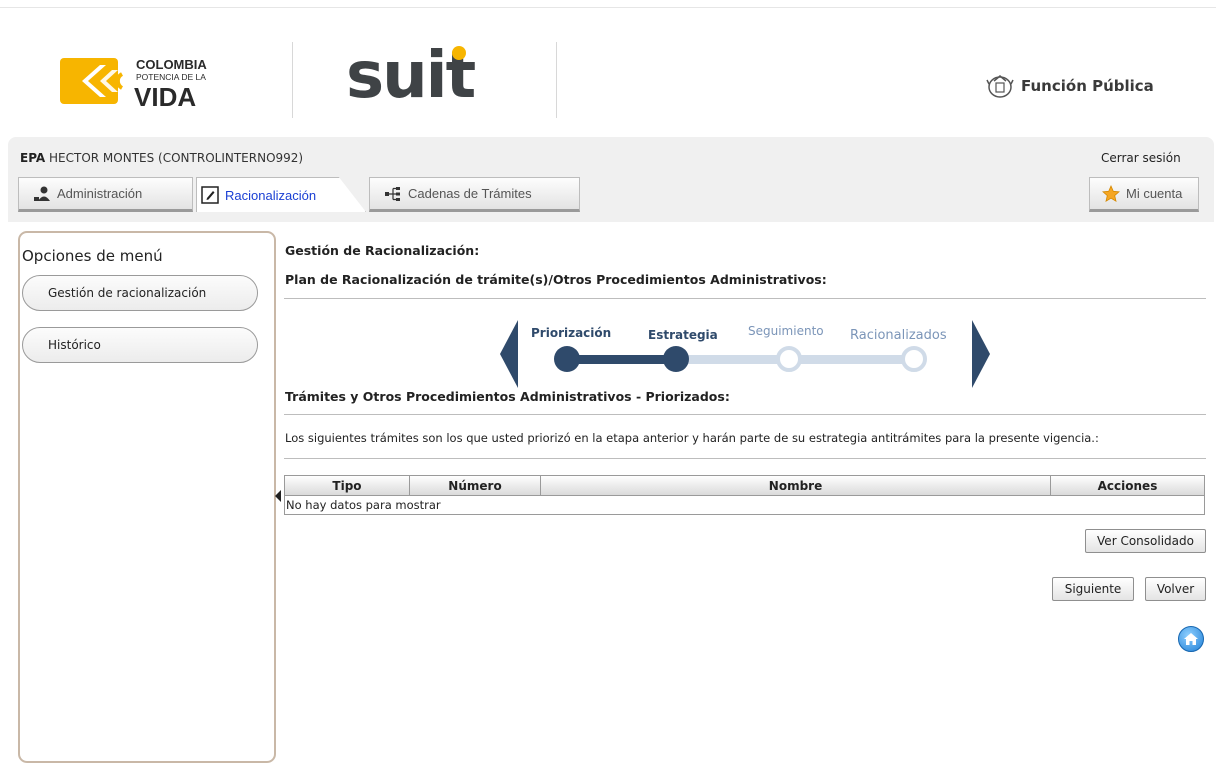  I want to click on step-label-estrategia: Estrategia, so click(683, 335).